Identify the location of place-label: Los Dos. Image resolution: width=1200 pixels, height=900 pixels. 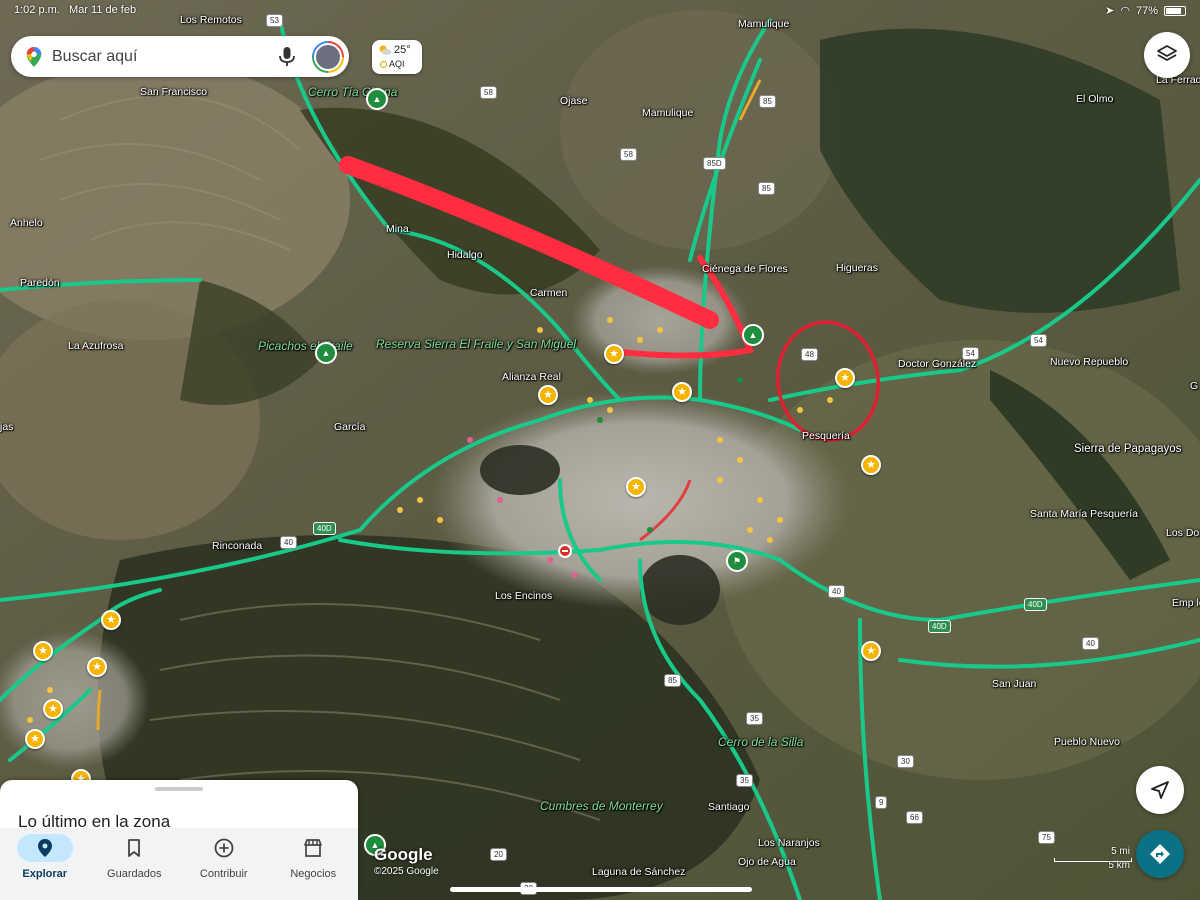
(1183, 533).